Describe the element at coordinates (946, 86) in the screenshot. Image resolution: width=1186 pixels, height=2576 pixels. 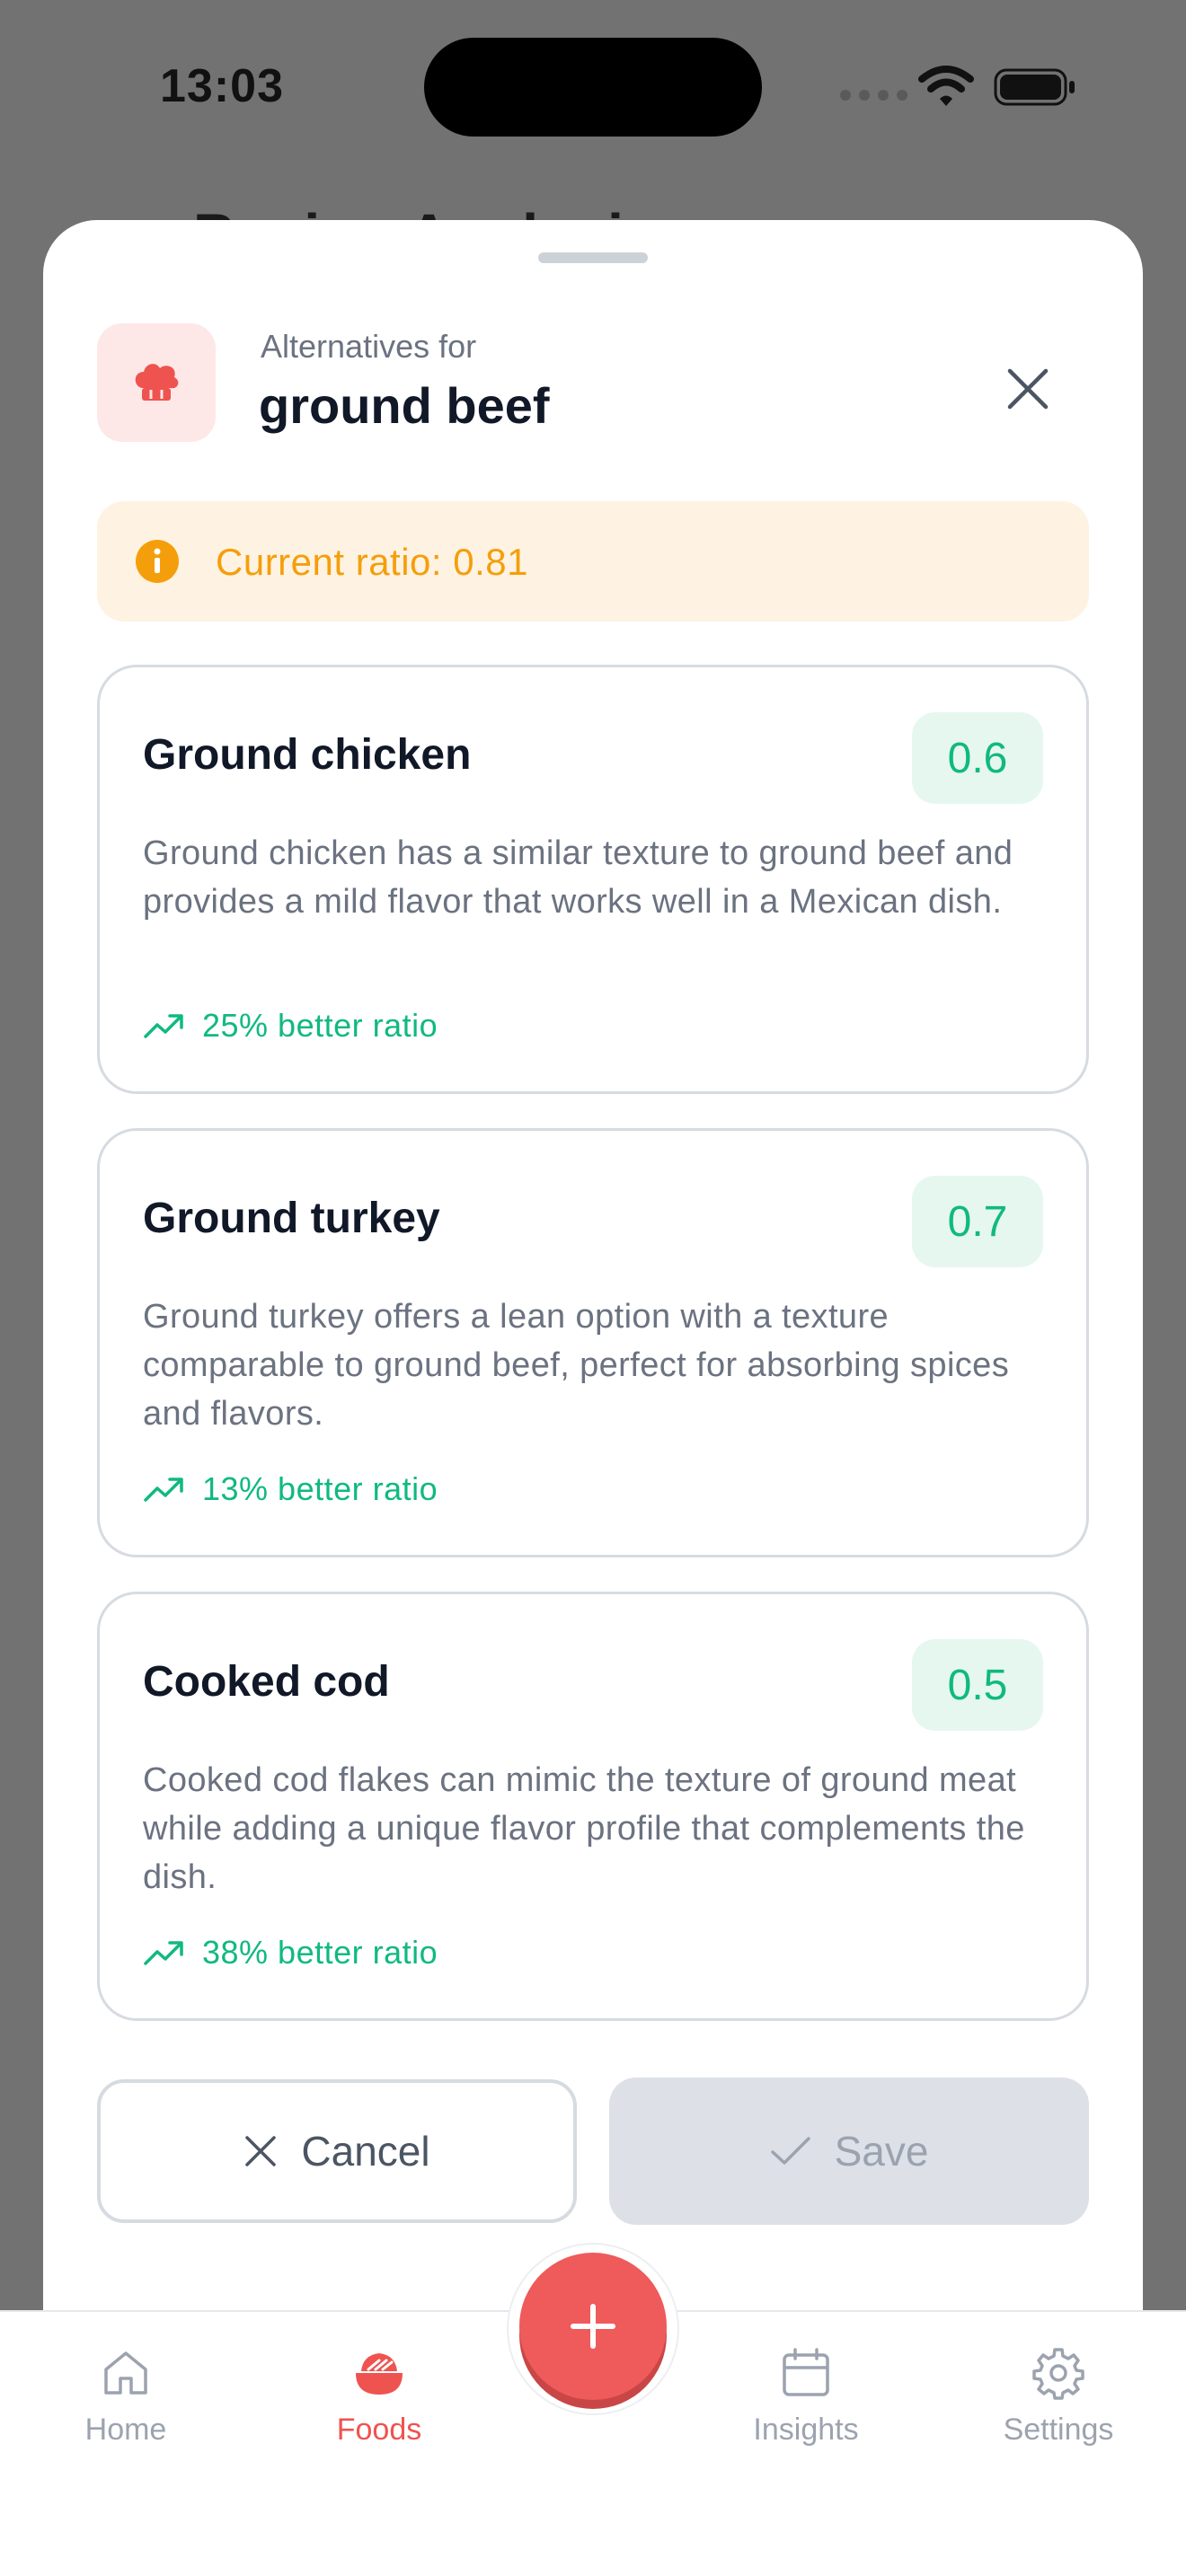
I see `wifi-icon` at that location.